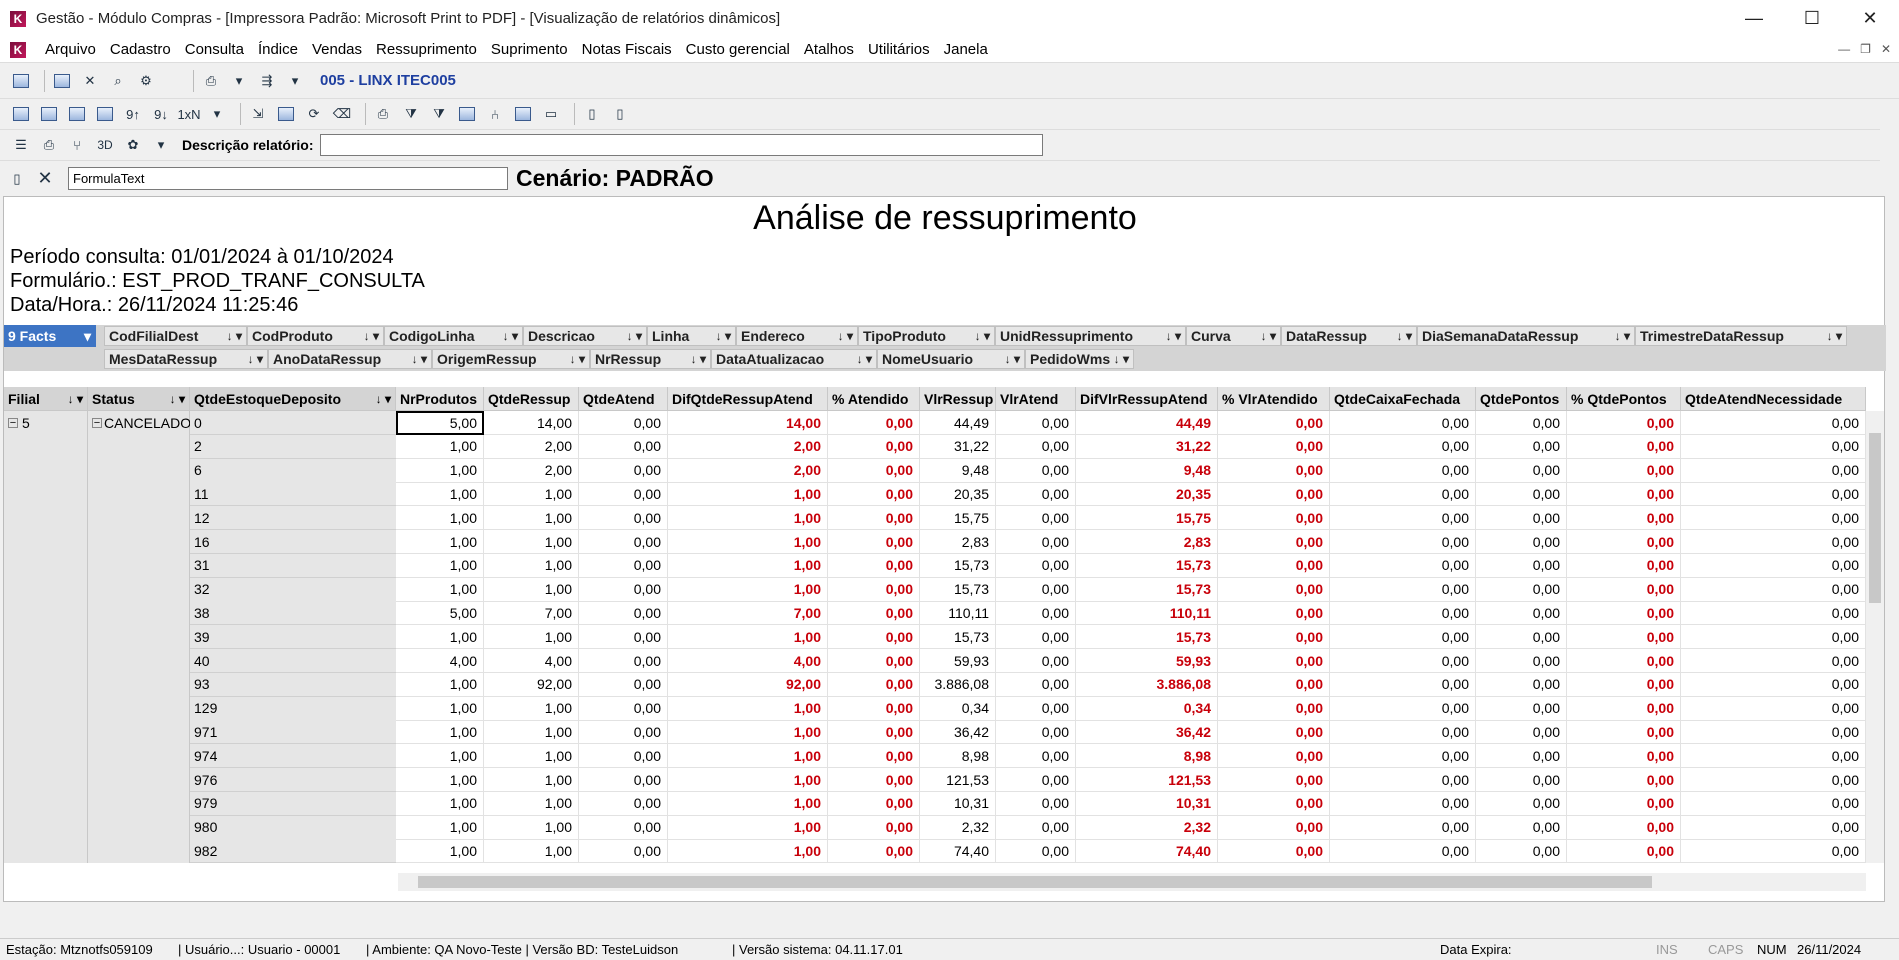 The image size is (1899, 960). What do you see at coordinates (77, 145) in the screenshot?
I see `chart-icon: ⑂` at bounding box center [77, 145].